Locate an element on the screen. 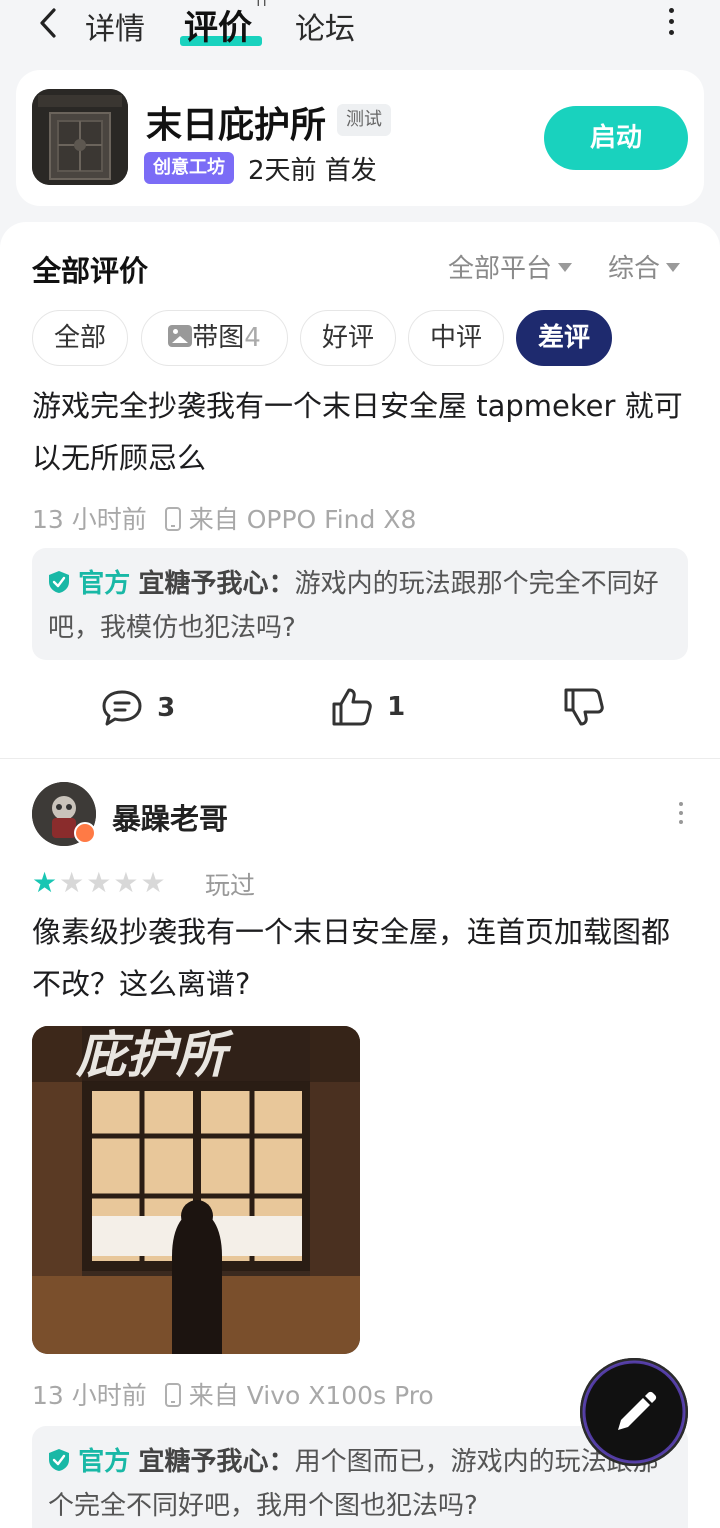 The width and height of the screenshot is (720, 1528). app-card: 末日庇护所 测试 创意工坊 2天前 首发 启动 is located at coordinates (360, 138).